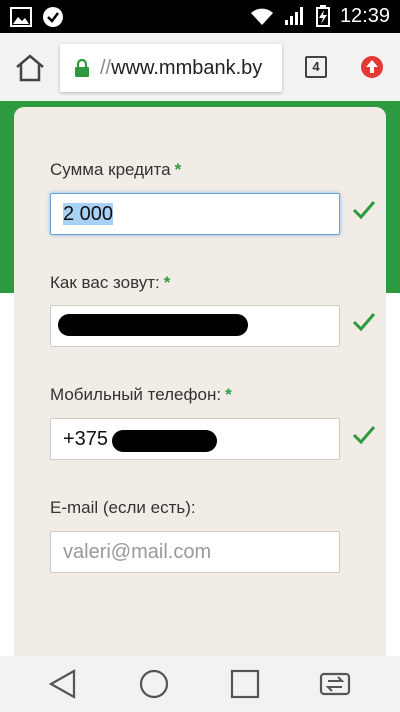 The image size is (400, 712). Describe the element at coordinates (136, 394) in the screenshot. I see `phone-label-text: Мобильный телефон:` at that location.